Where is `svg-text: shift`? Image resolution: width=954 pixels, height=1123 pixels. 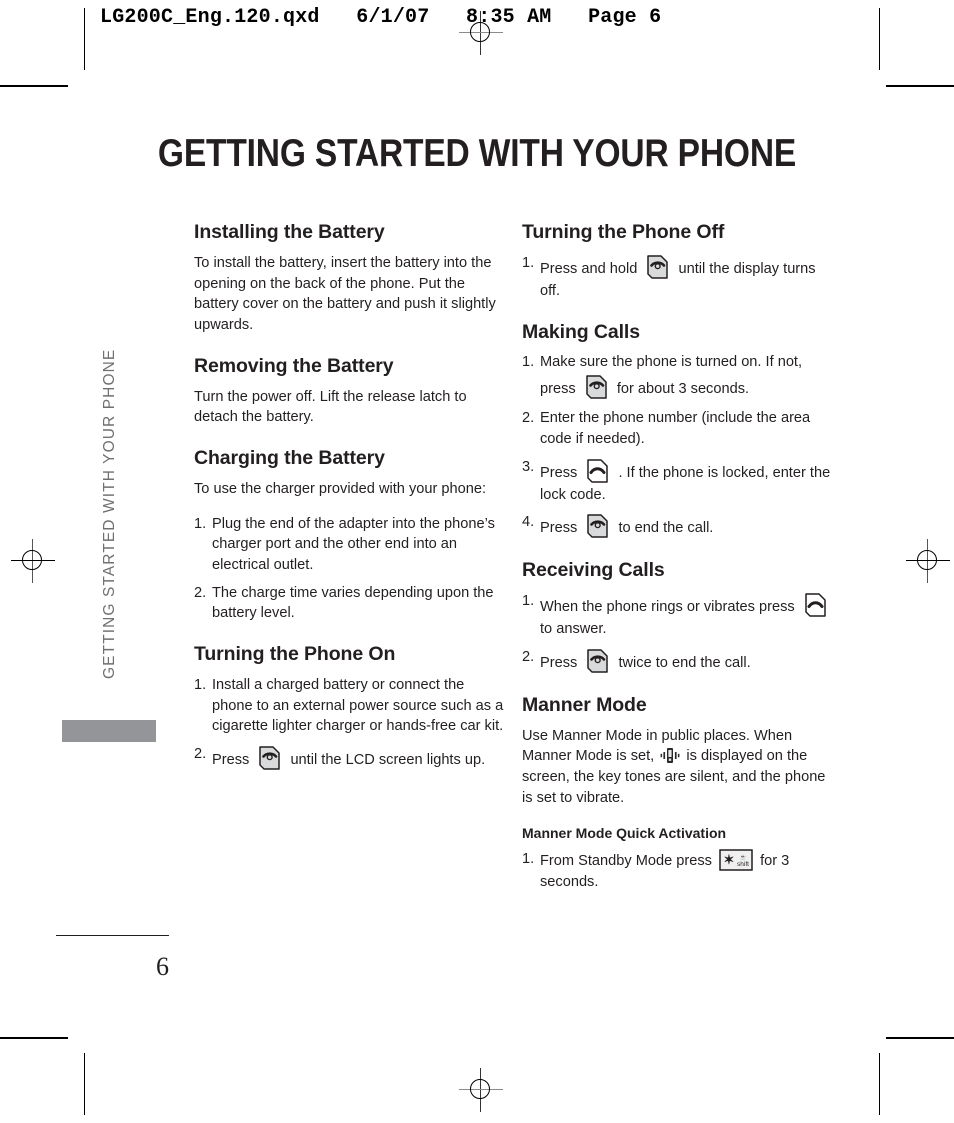
svg-text: shift is located at coordinates (743, 864).